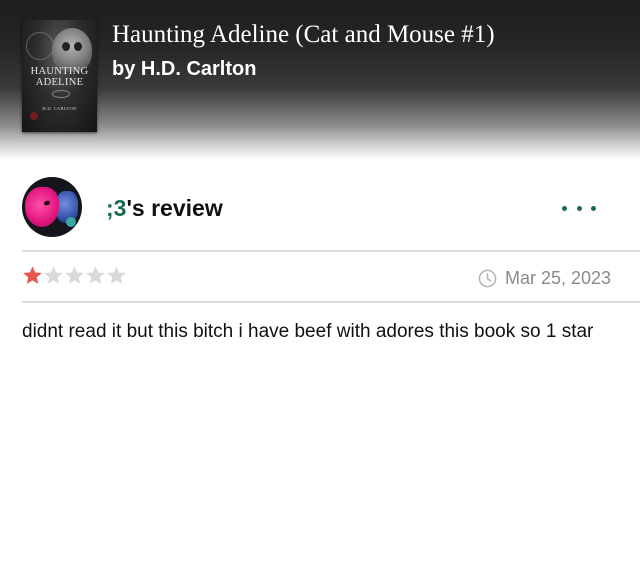 The width and height of the screenshot is (640, 564). I want to click on cover-ornament, so click(61, 94).